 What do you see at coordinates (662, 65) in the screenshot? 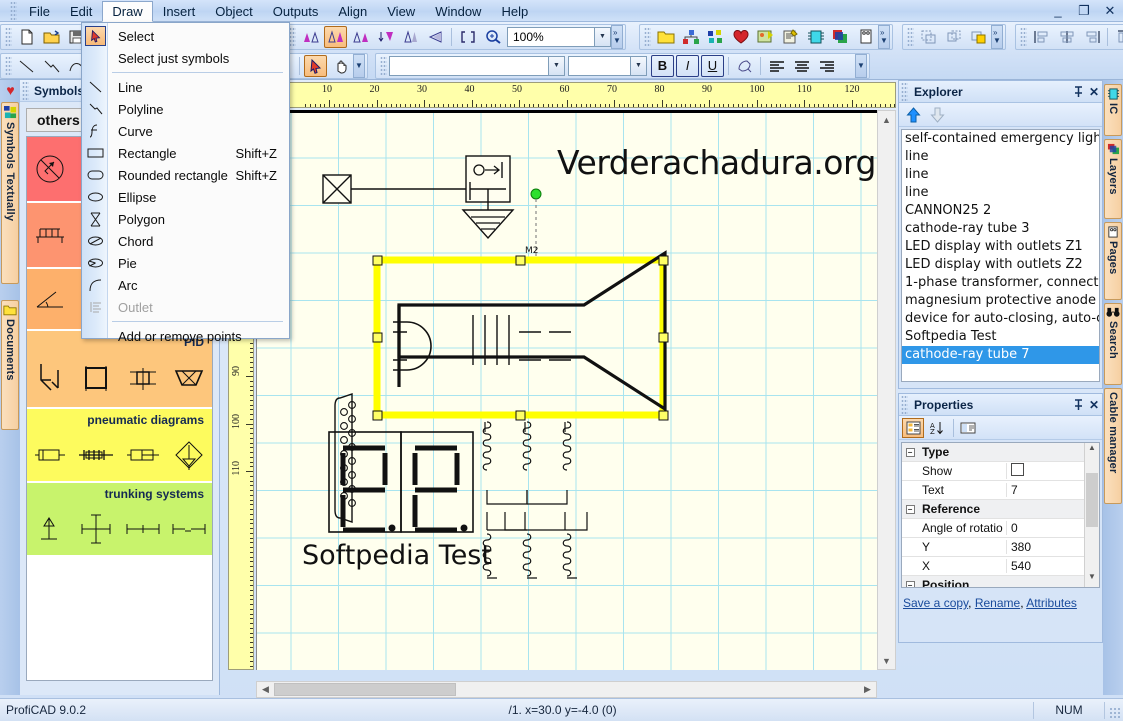
I see `bold-button: B` at bounding box center [662, 65].